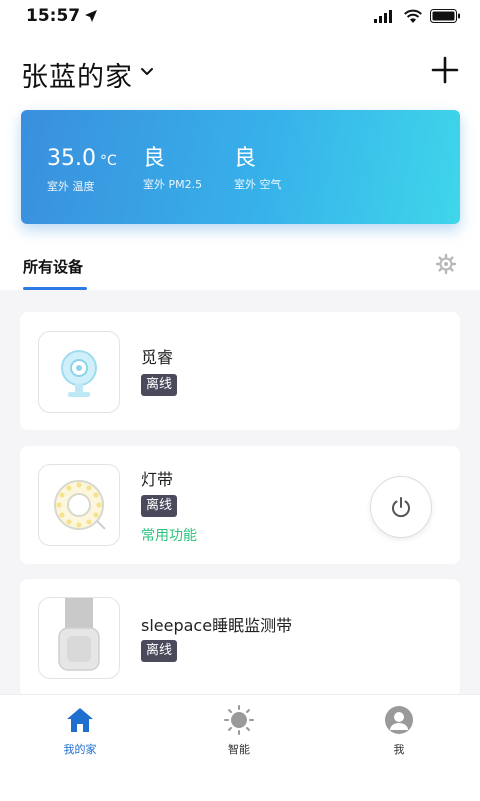  I want to click on weather-card: 35.0 °C 室外 温度 良 室外 PM2.5 良 室外 空气, so click(240, 167).